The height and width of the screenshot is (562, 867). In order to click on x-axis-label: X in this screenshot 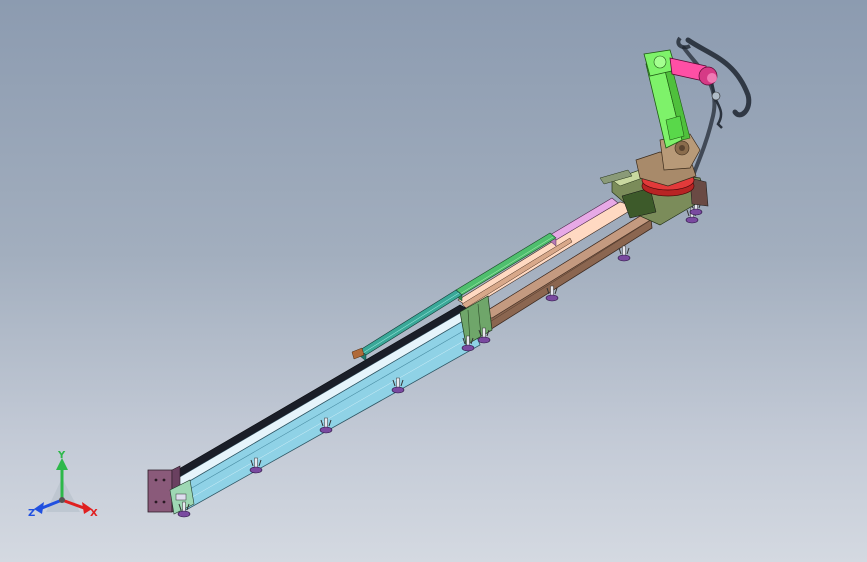, I will do `click(94, 513)`.